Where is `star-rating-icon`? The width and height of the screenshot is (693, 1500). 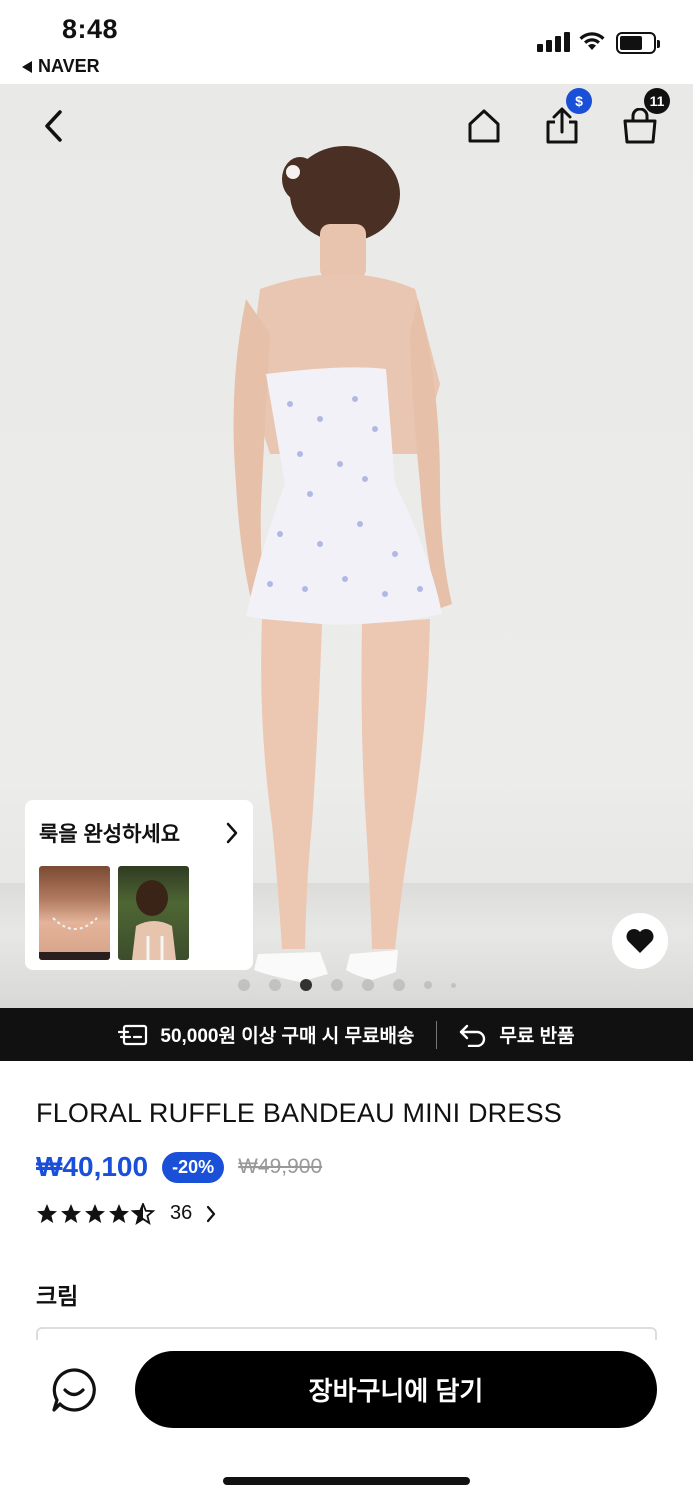
star-rating-icon is located at coordinates (95, 1213).